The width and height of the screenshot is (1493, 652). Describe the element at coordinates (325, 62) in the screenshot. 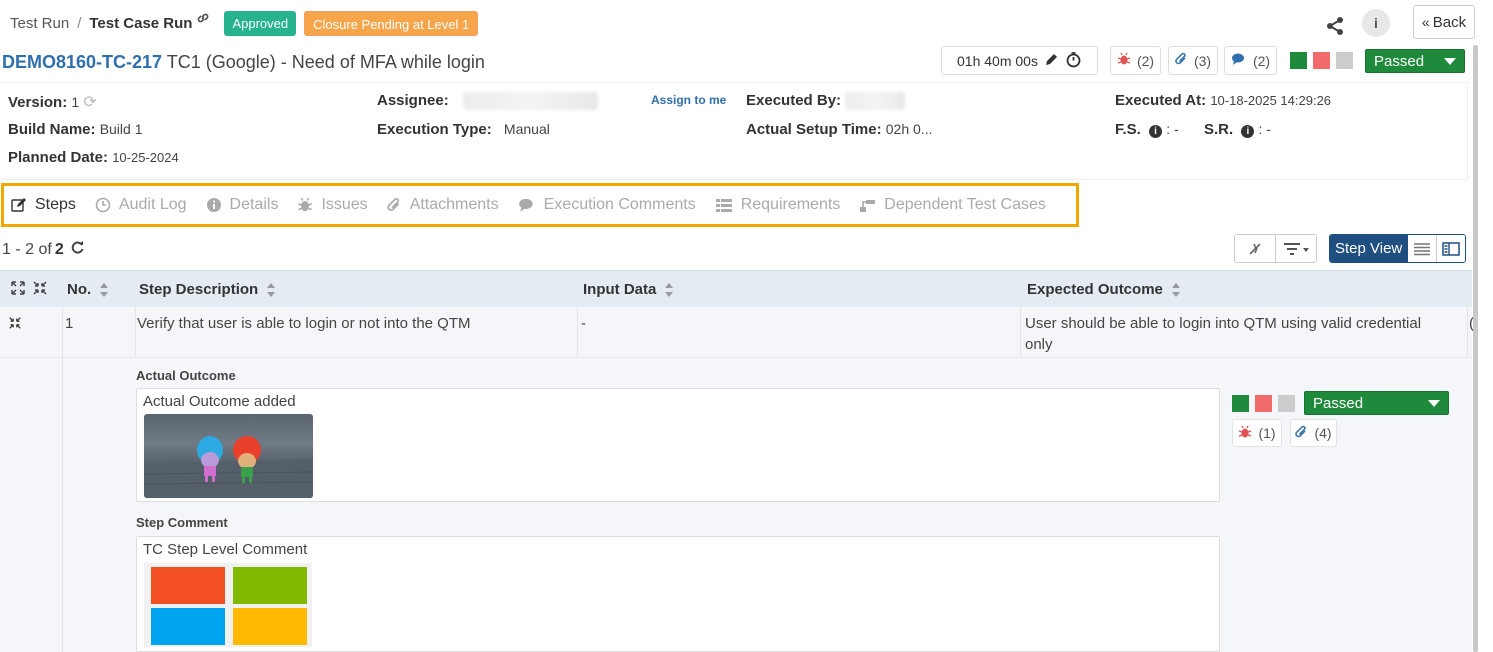

I see `testcase-name: TC1 (Google) - Need of MFA while login` at that location.